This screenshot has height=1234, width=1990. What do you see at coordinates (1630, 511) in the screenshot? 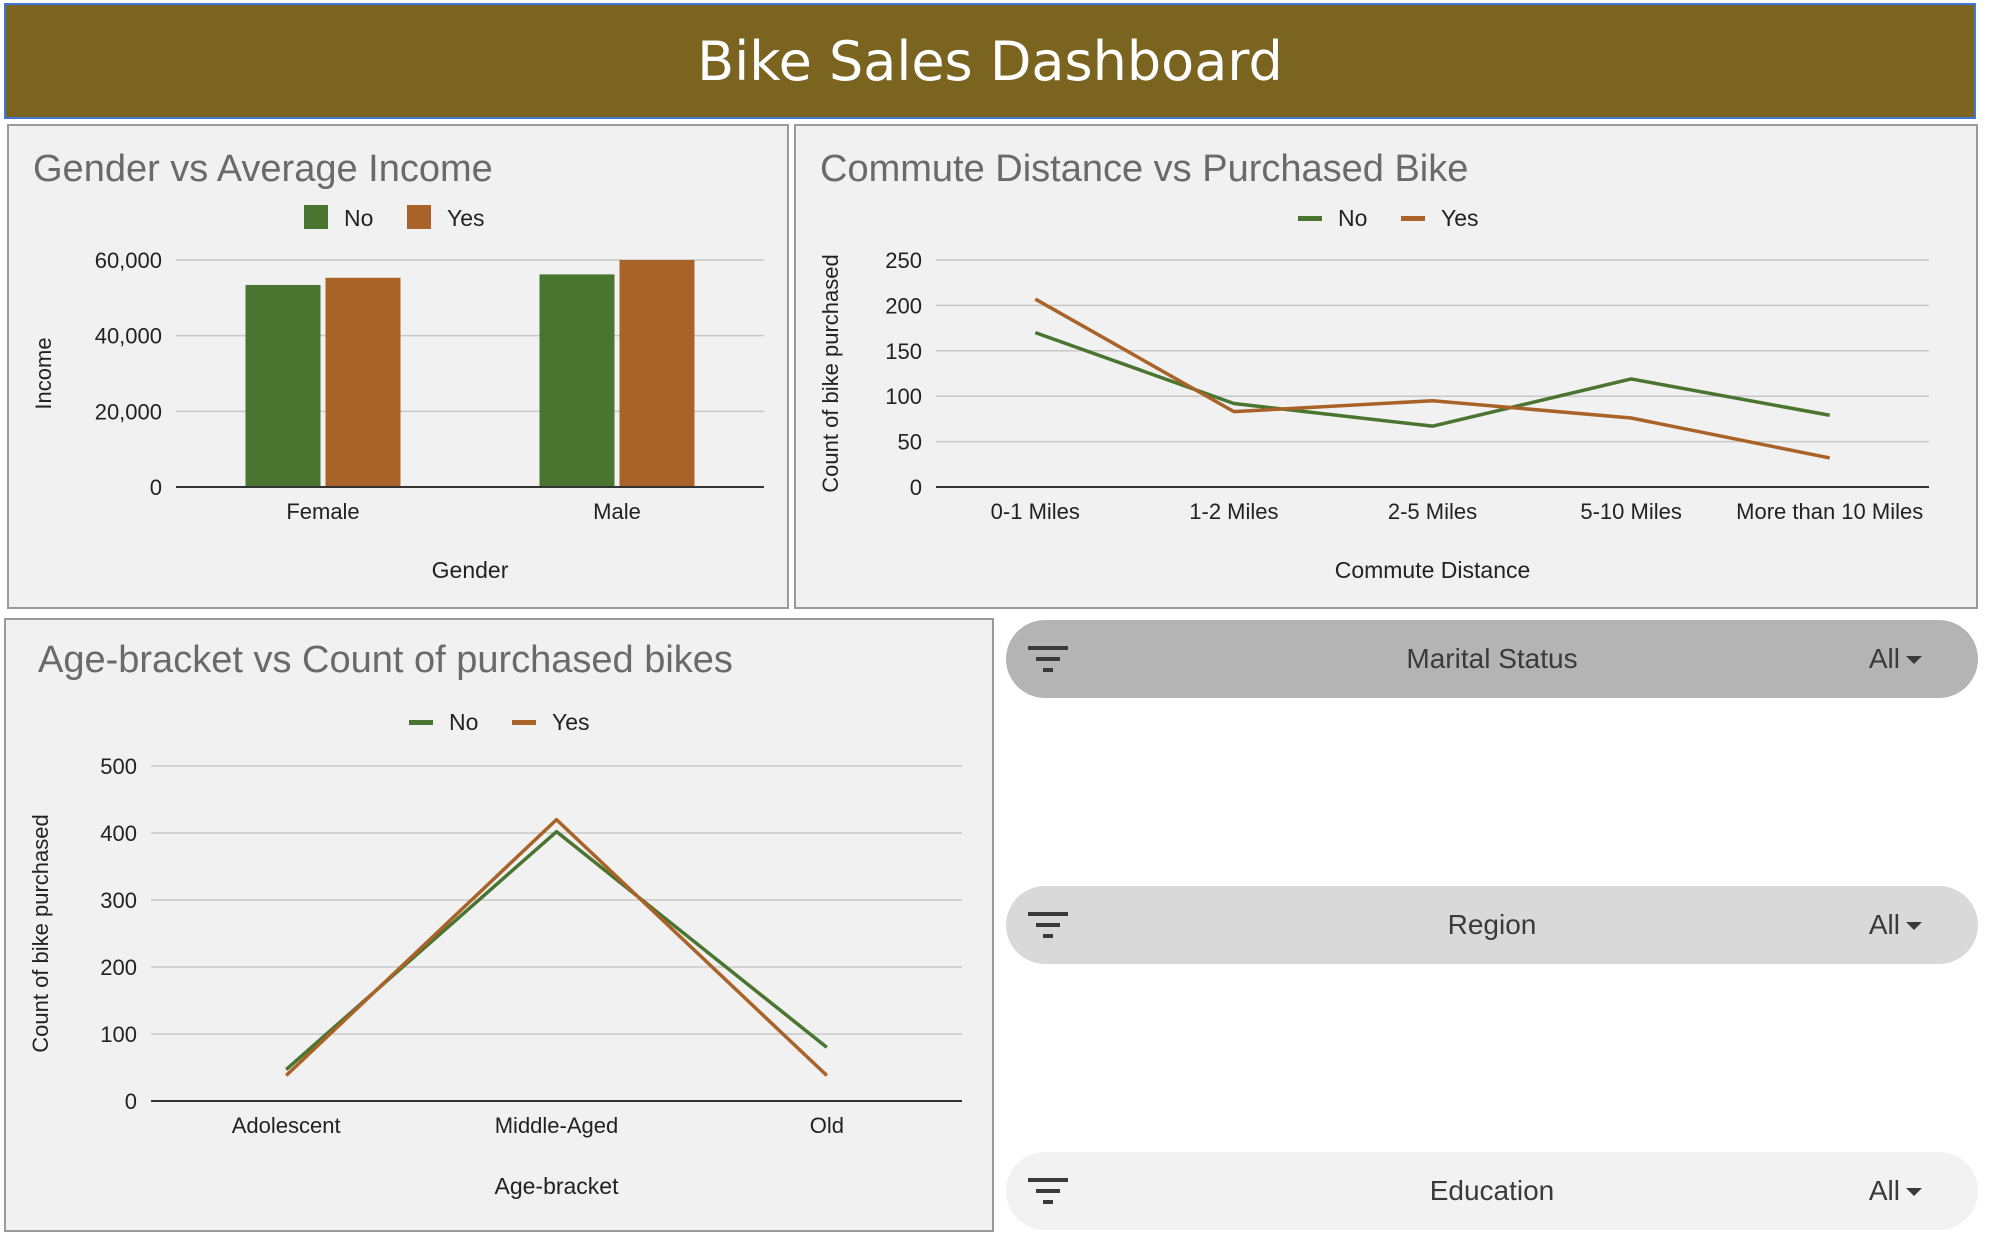
I see `x-tick-label: 5-10 Miles` at bounding box center [1630, 511].